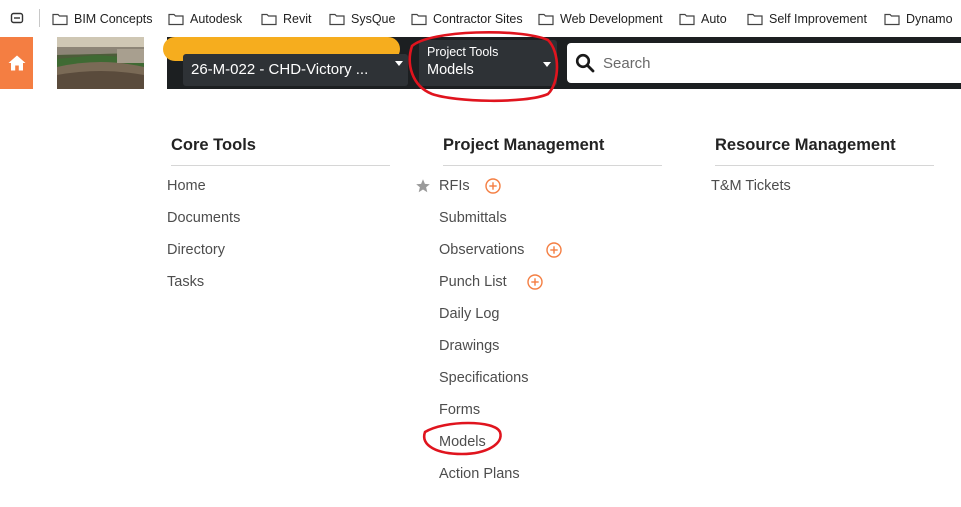  I want to click on core-tools-divider, so click(280, 165).